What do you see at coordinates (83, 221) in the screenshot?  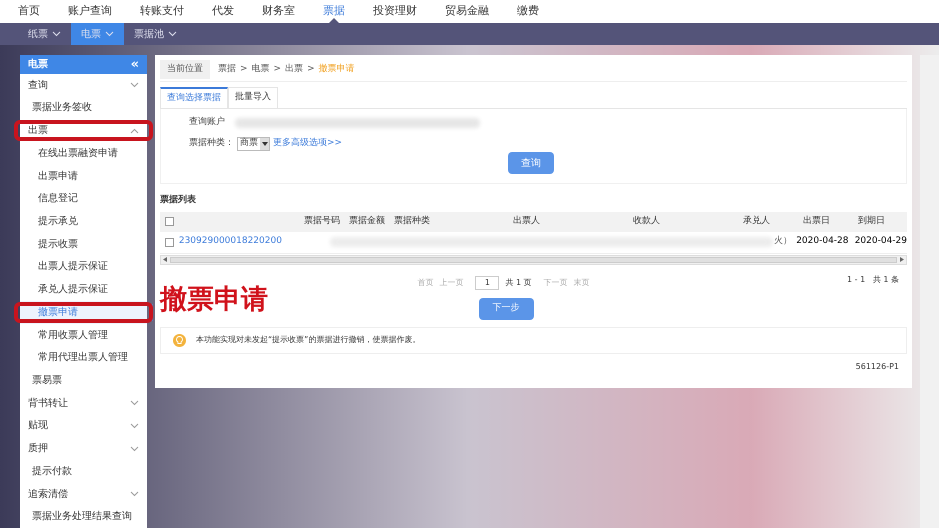 I see `sidebar-subitem: 提示承兑` at bounding box center [83, 221].